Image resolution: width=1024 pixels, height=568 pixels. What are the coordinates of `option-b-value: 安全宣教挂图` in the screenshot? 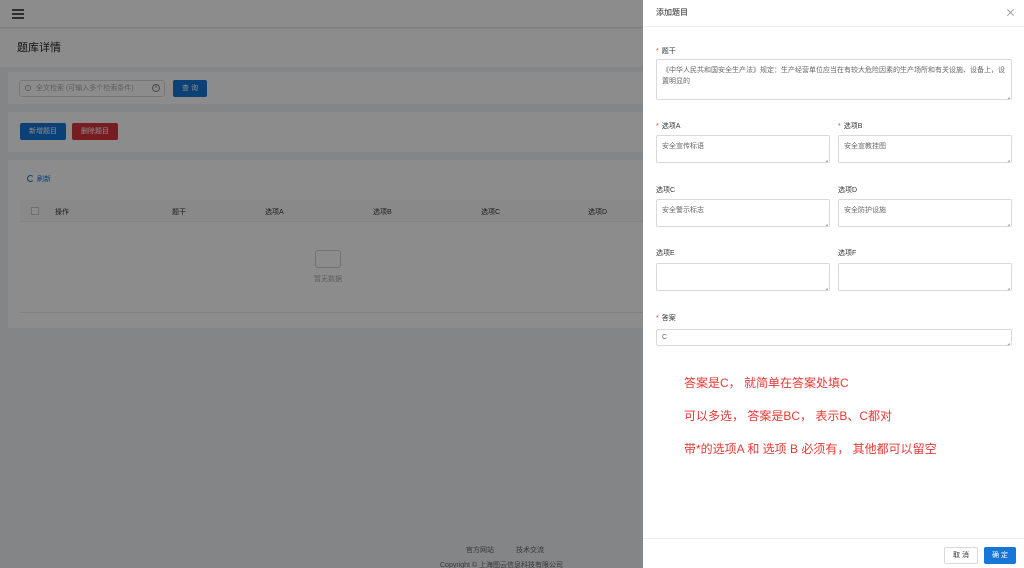 It's located at (865, 146).